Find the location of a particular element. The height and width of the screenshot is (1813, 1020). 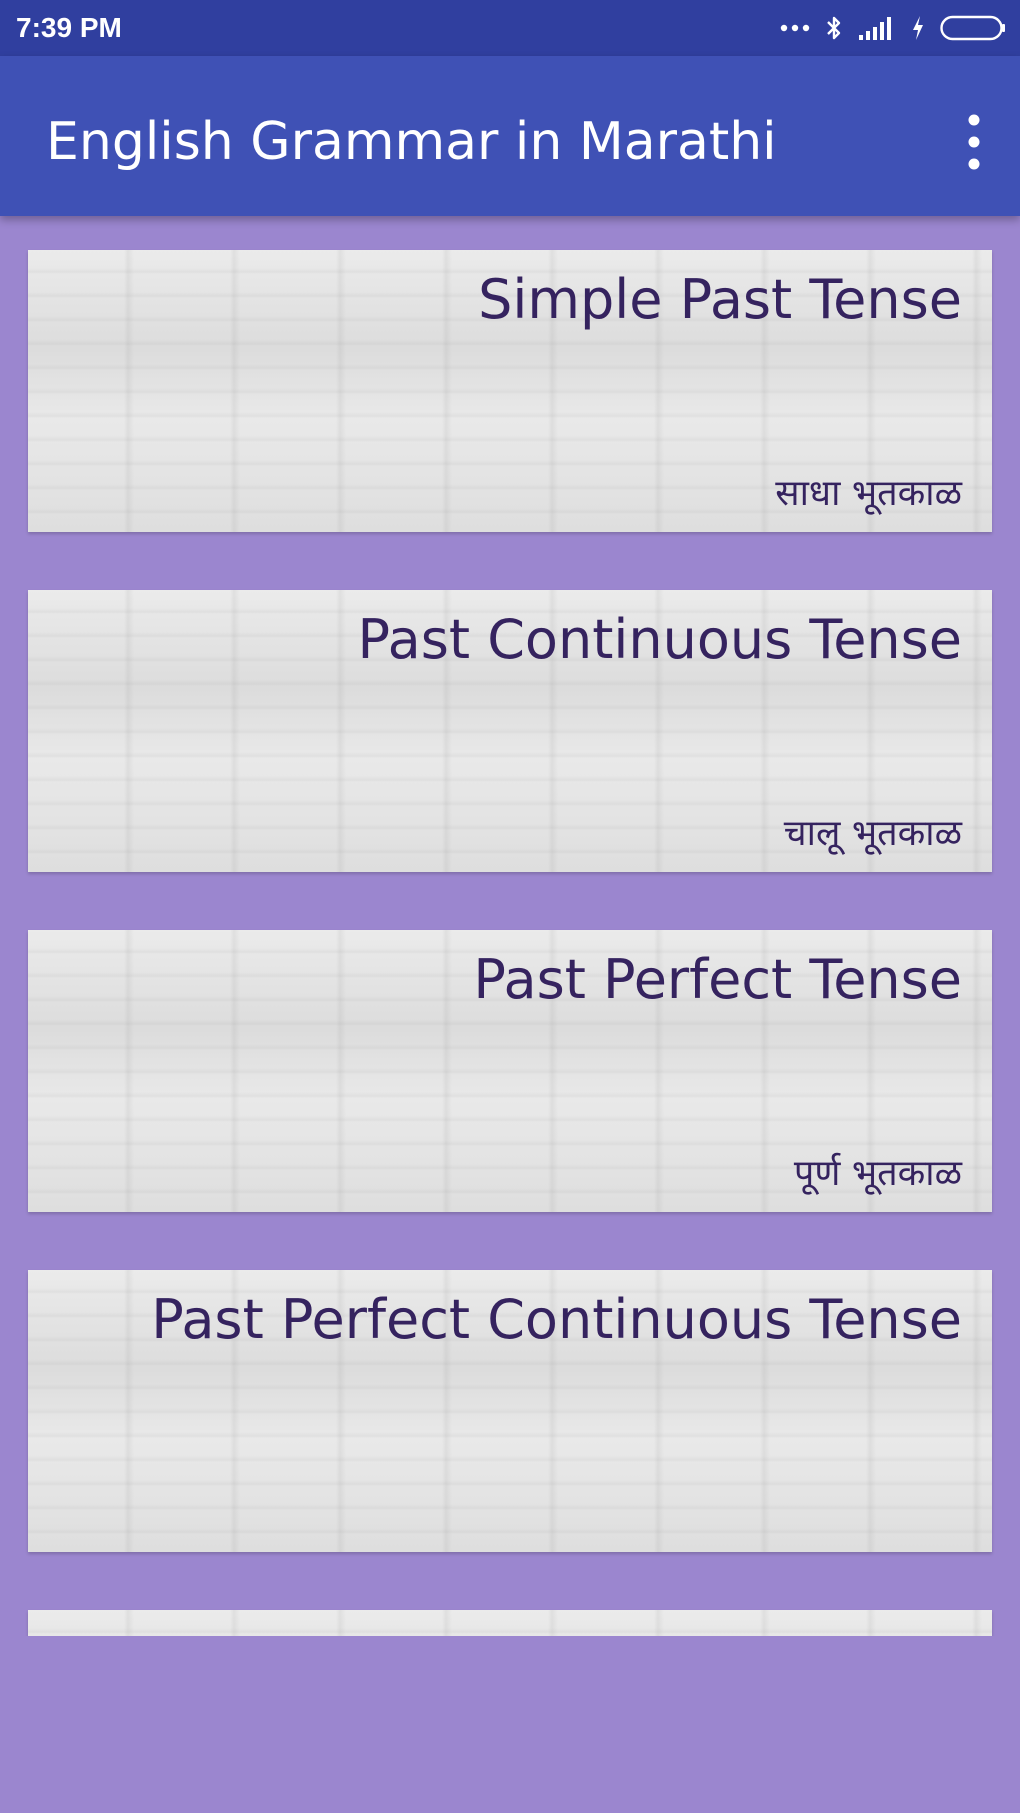

tense-card-past-perfect: Past Perfect Tense पूर्ण भूतकाळ is located at coordinates (510, 1071).